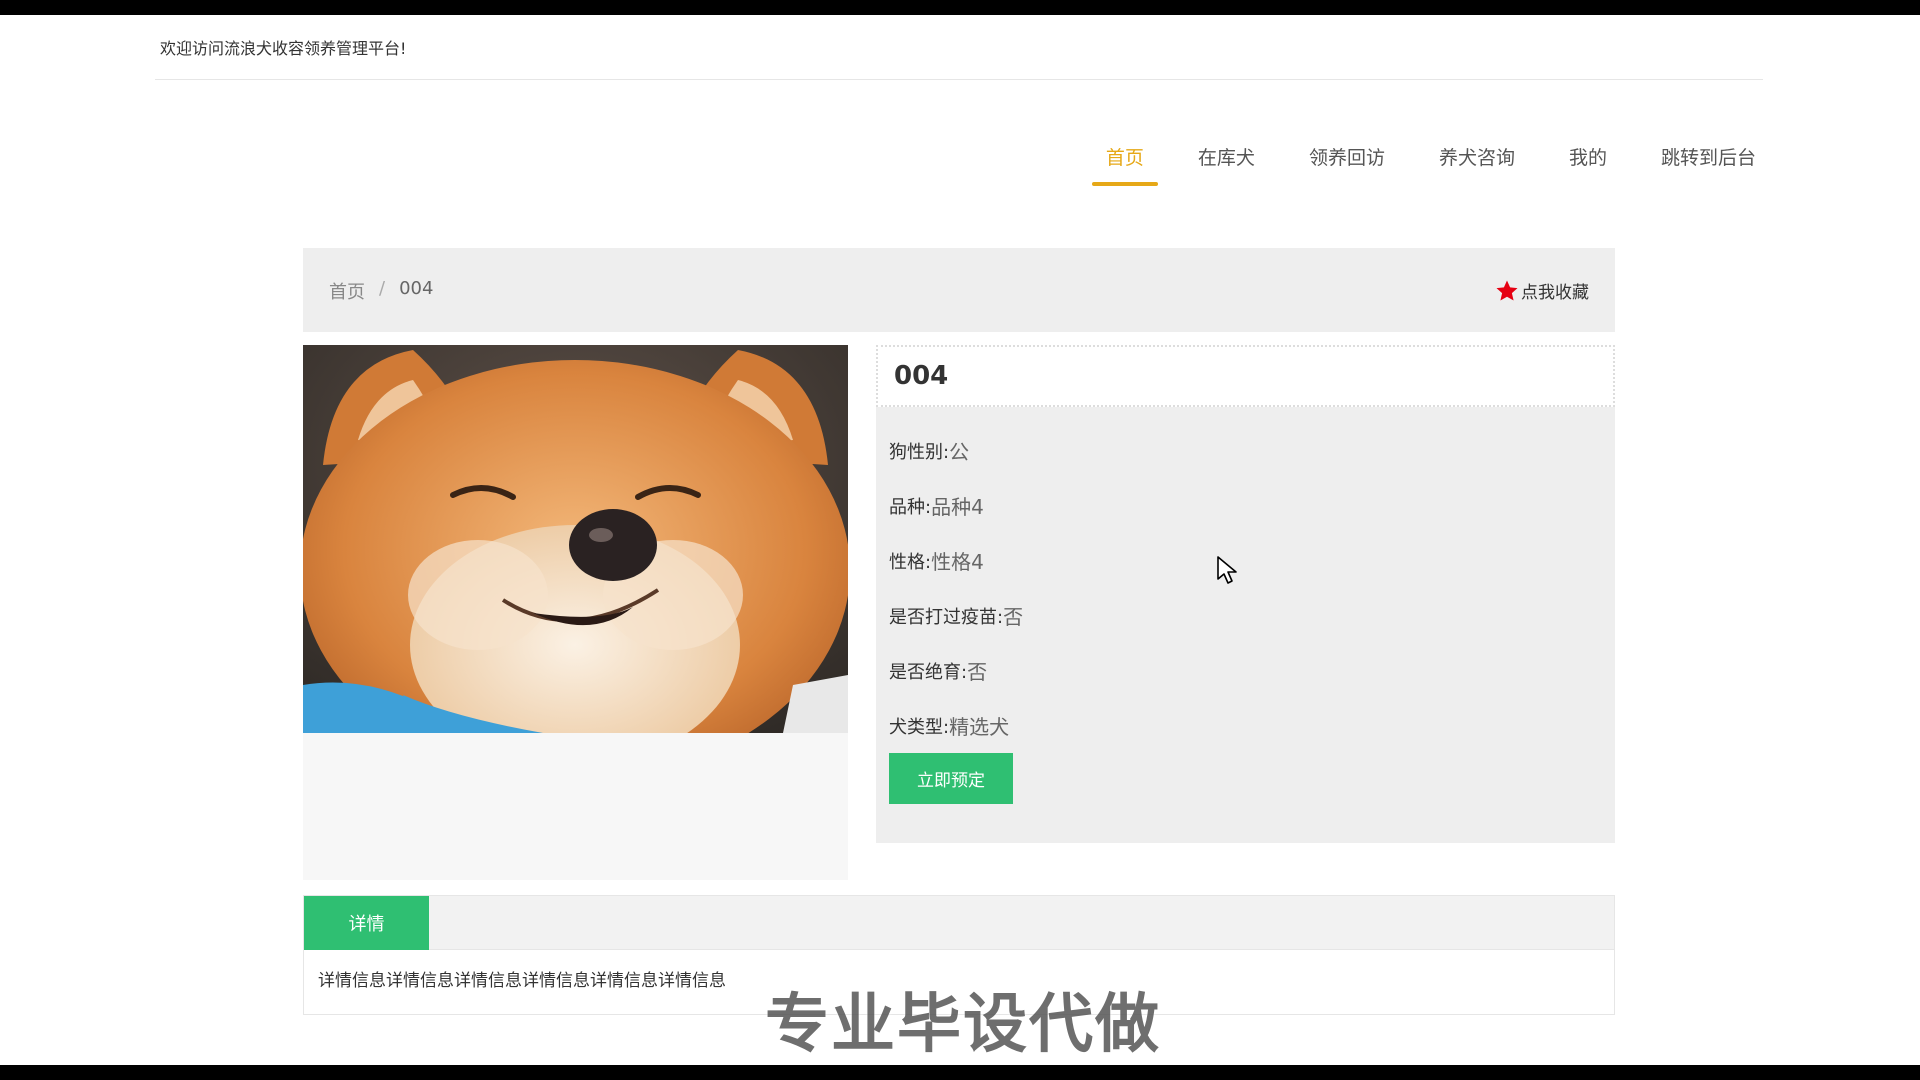  What do you see at coordinates (575, 539) in the screenshot?
I see `dog-photo` at bounding box center [575, 539].